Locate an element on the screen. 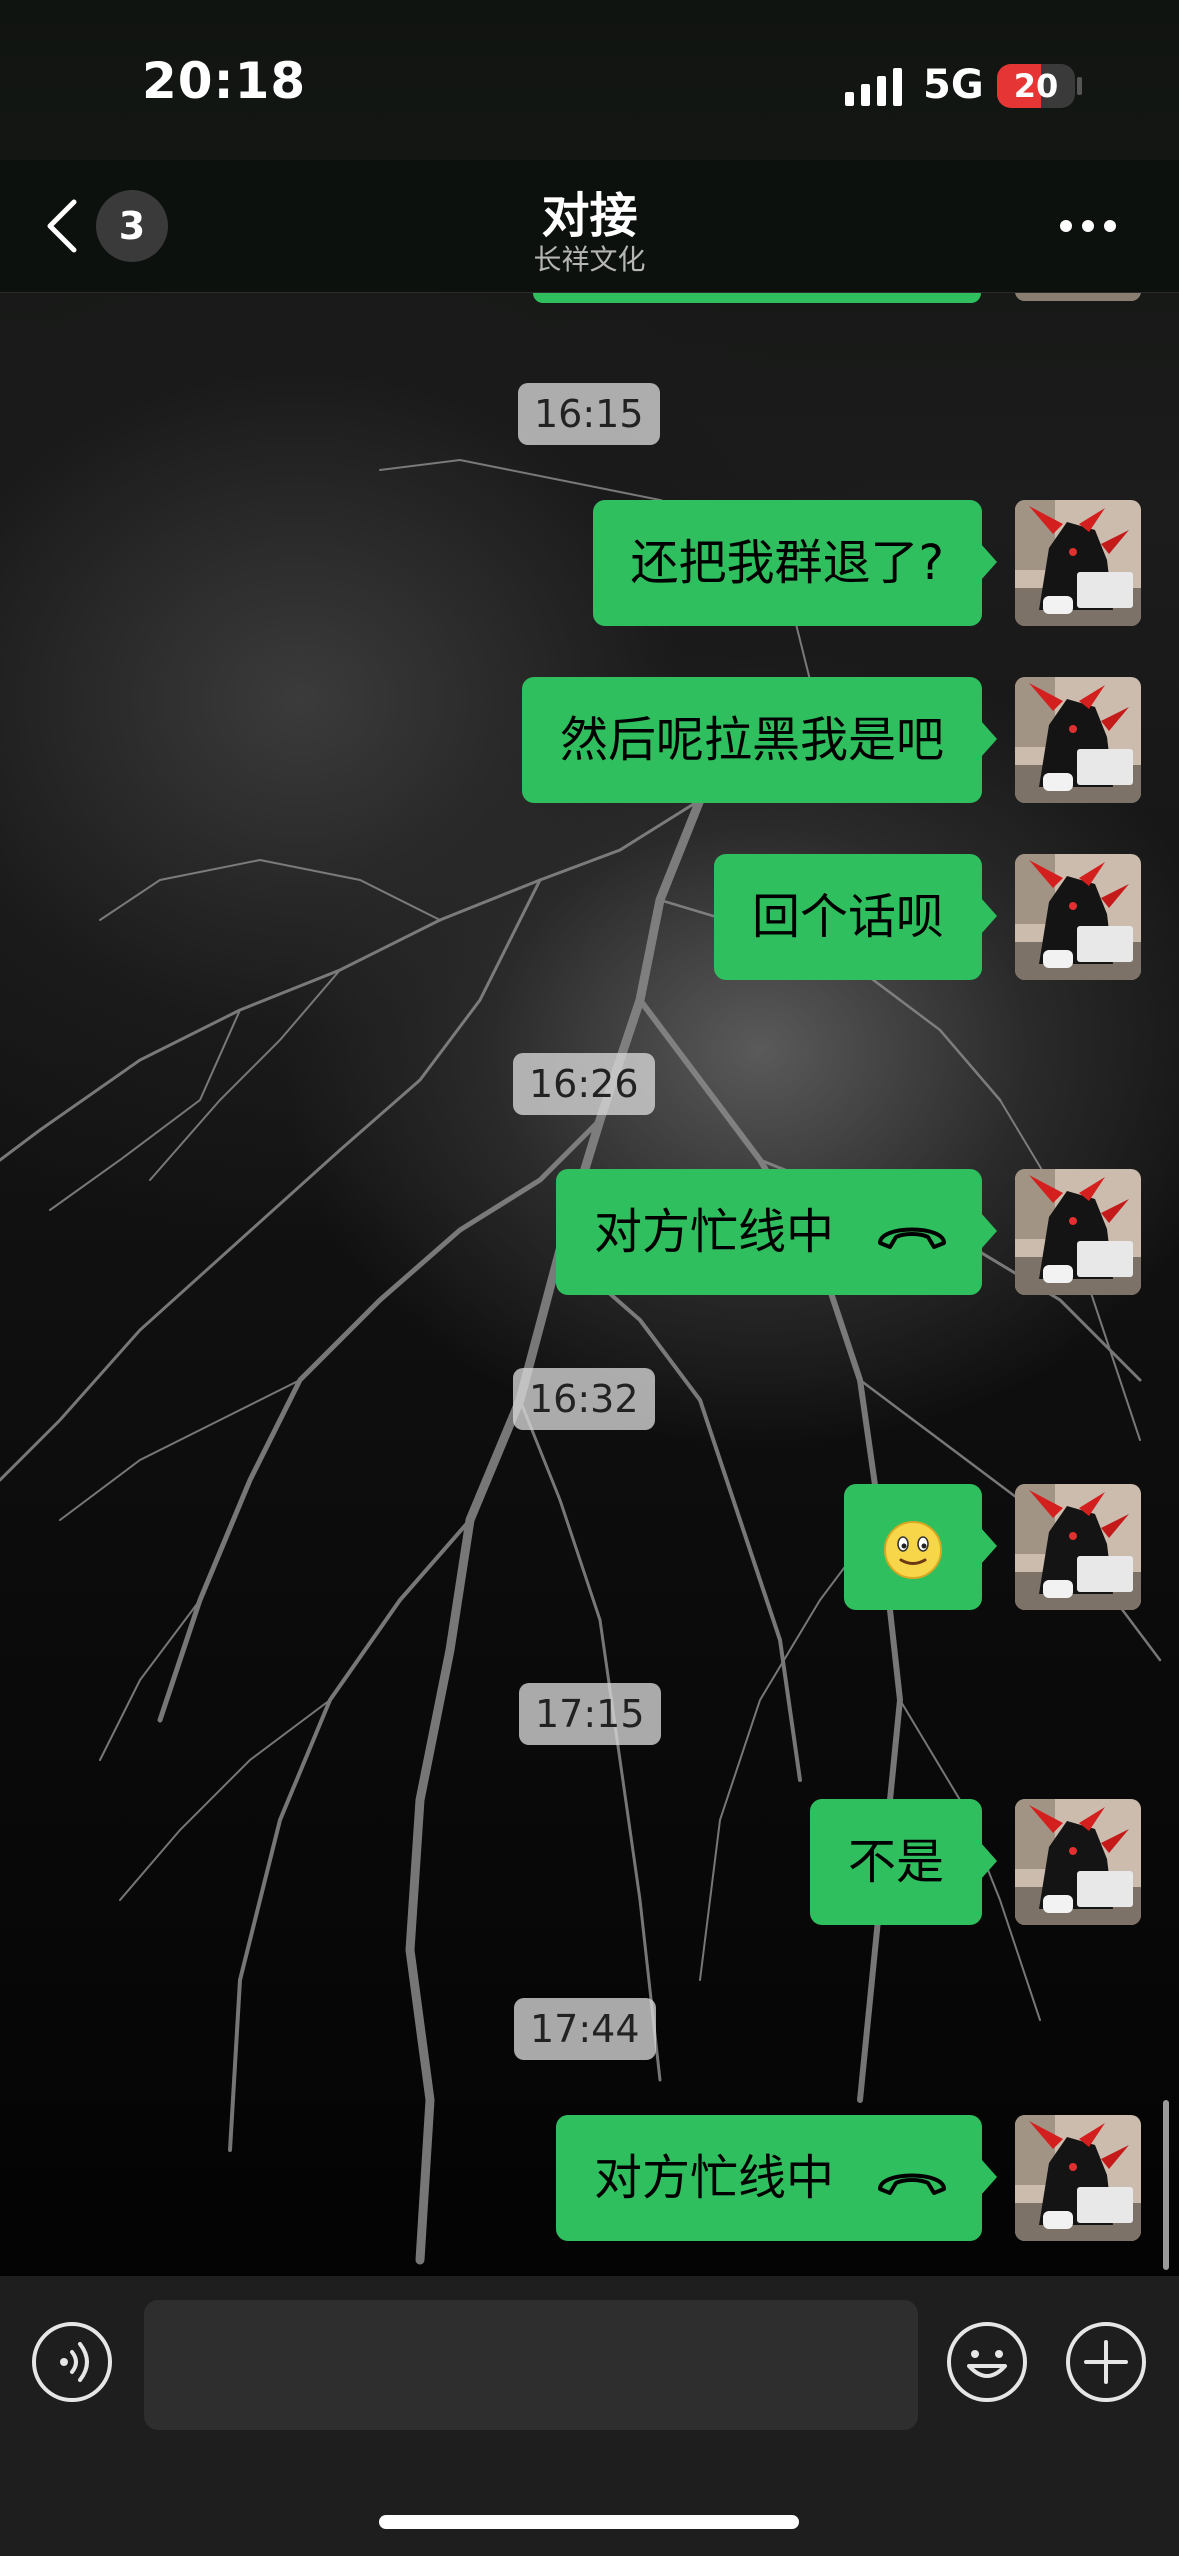 The height and width of the screenshot is (2556, 1179). time-separator: 16:26 is located at coordinates (584, 1084).